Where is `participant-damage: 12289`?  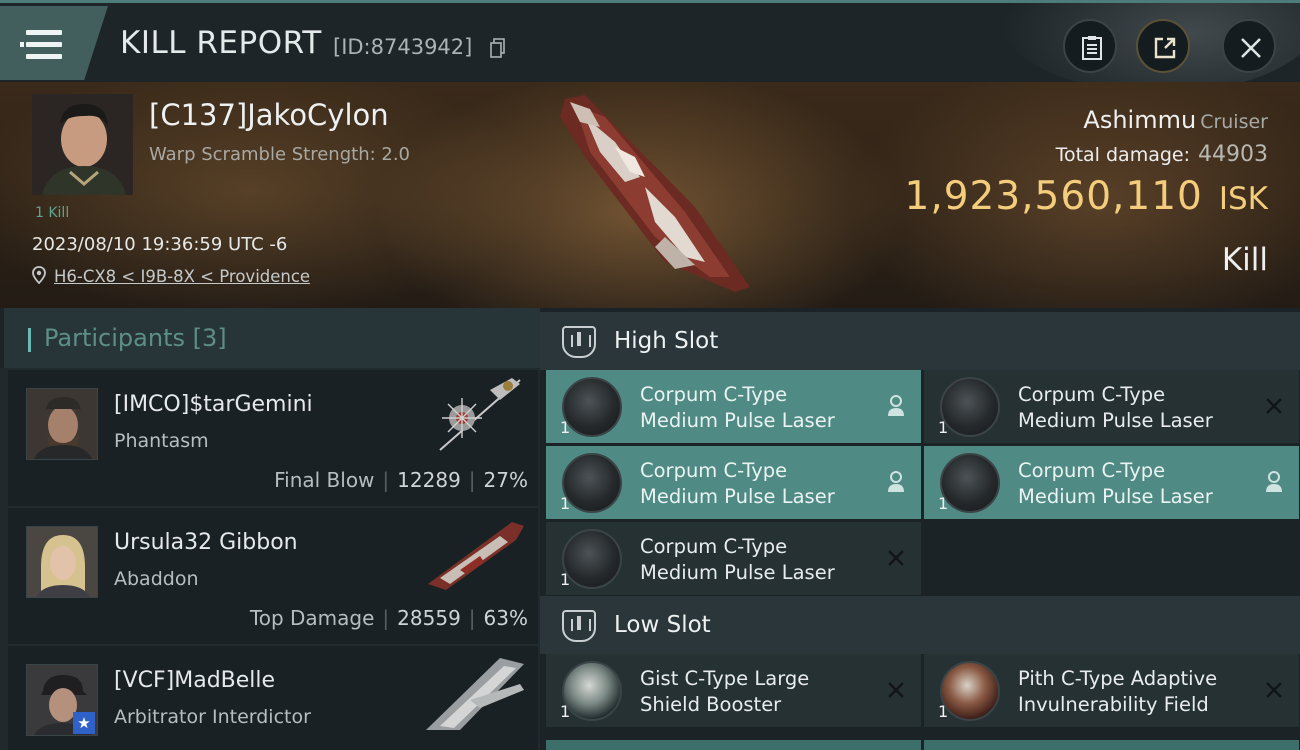 participant-damage: 12289 is located at coordinates (429, 480).